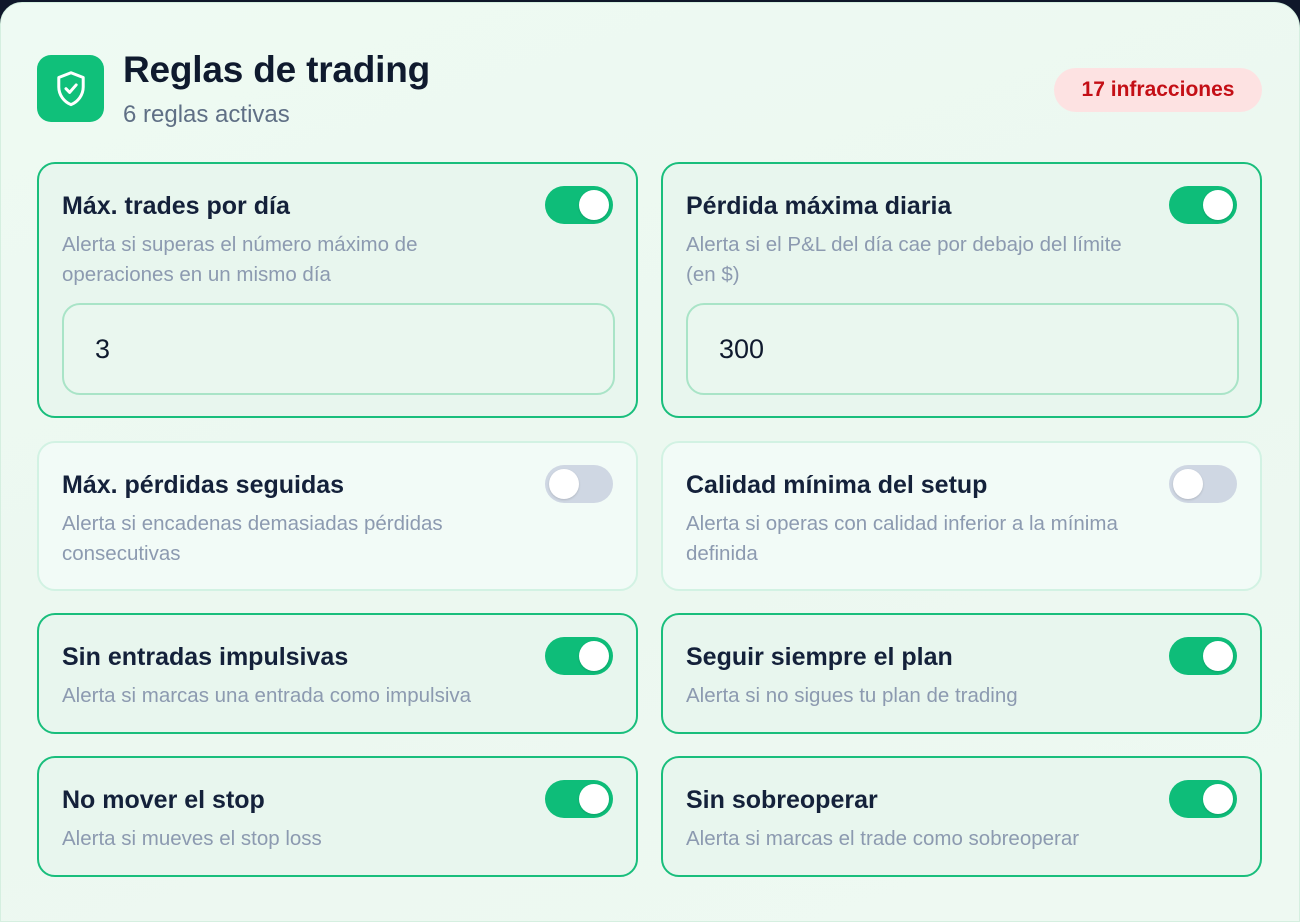 The image size is (1300, 922). I want to click on rule-title: No mover el stop, so click(163, 800).